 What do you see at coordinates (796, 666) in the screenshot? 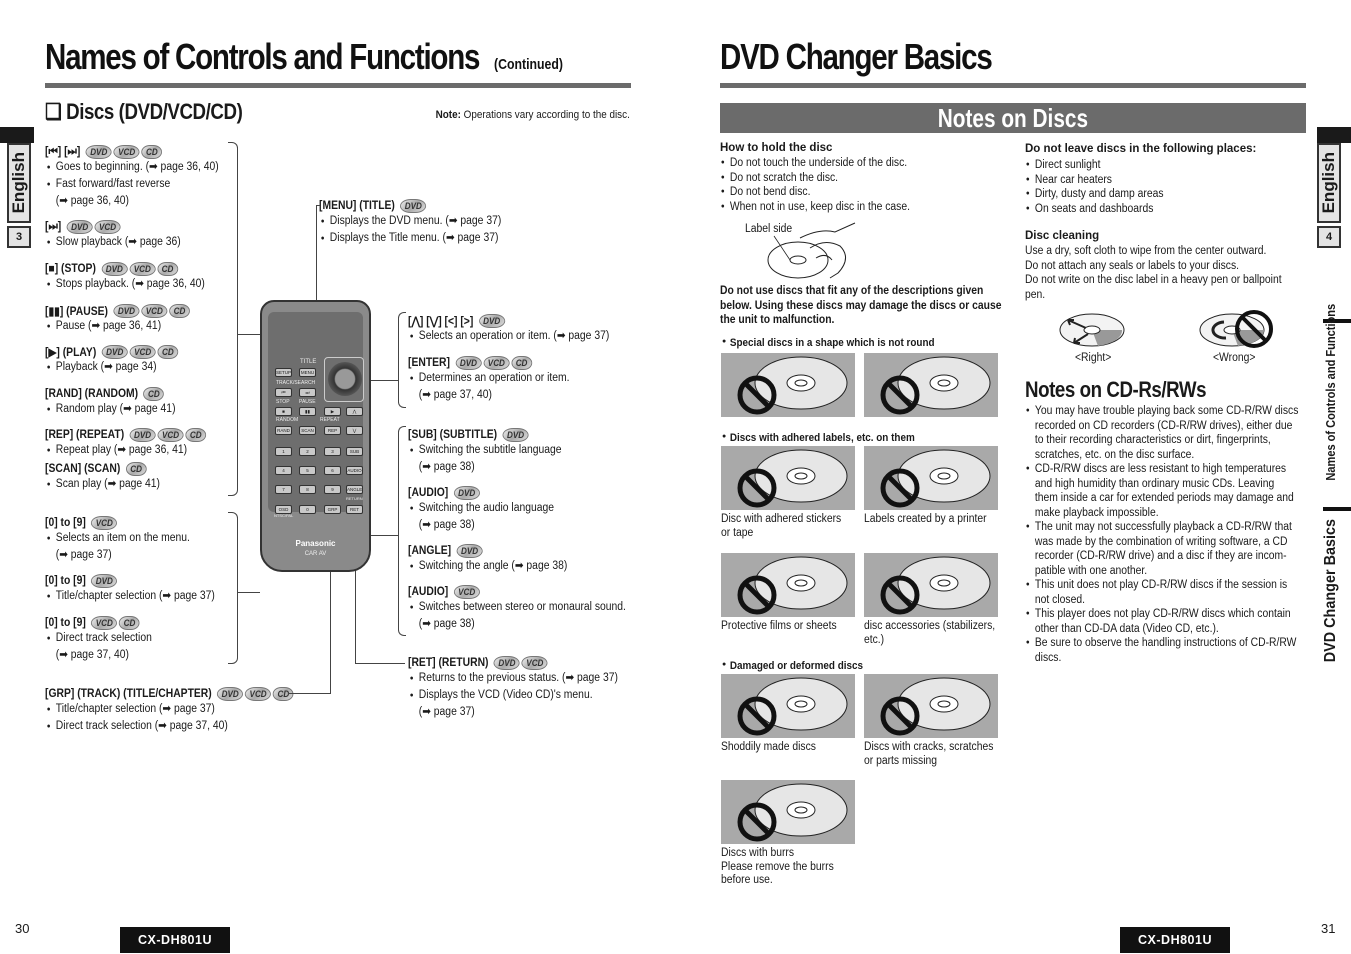
I see `disc-group-heading: Damaged or deformed discs` at bounding box center [796, 666].